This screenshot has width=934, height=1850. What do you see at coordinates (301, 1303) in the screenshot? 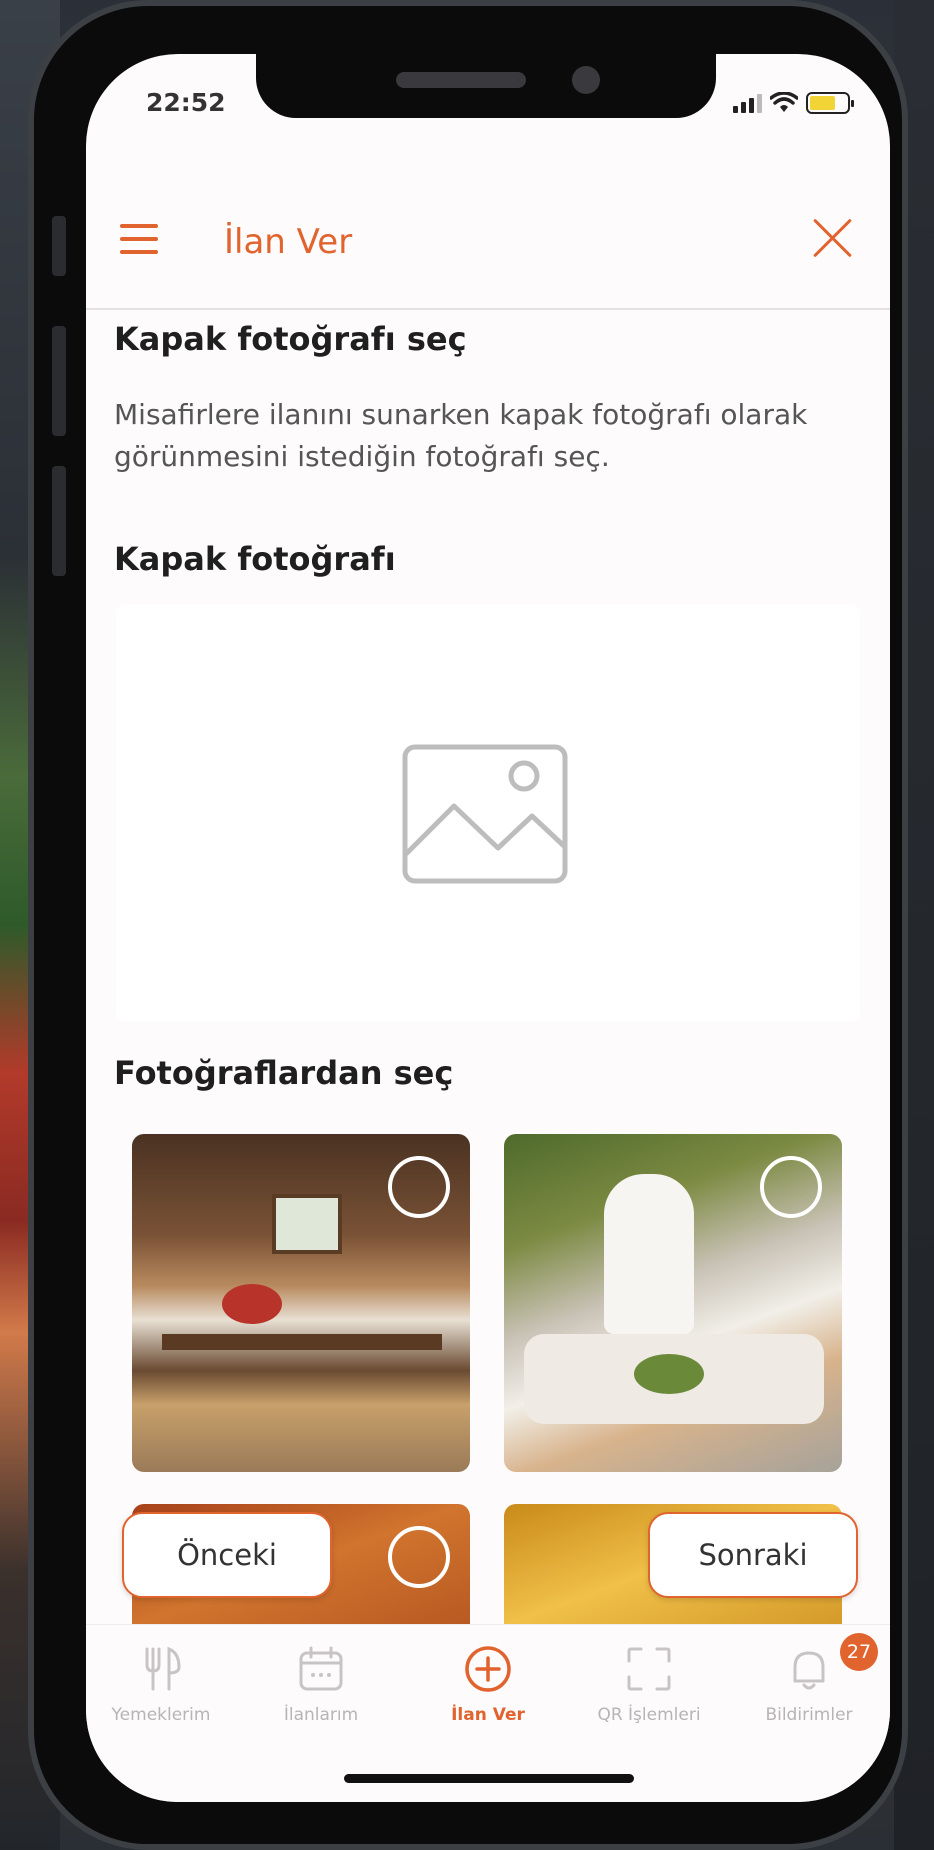
I see `gallery-photo-kitchen` at bounding box center [301, 1303].